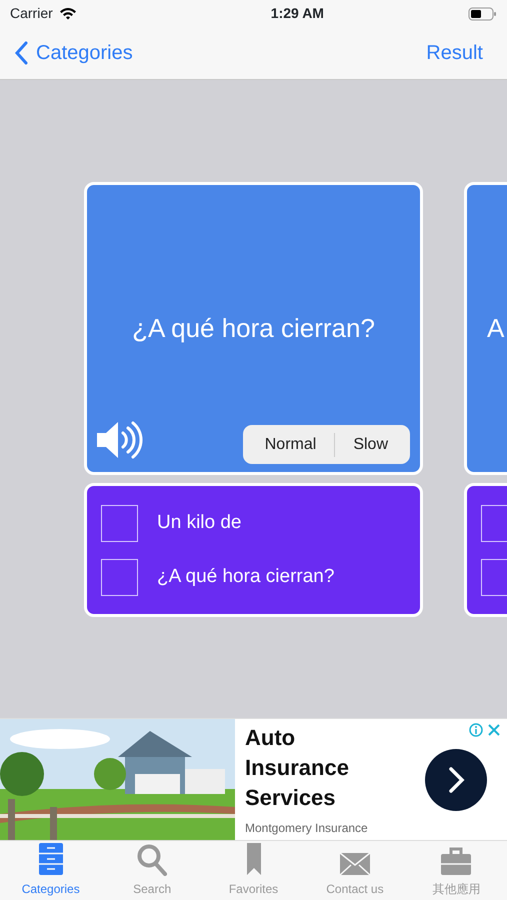 The image size is (507, 900). Describe the element at coordinates (306, 768) in the screenshot. I see `ad-headline: Insurance` at that location.